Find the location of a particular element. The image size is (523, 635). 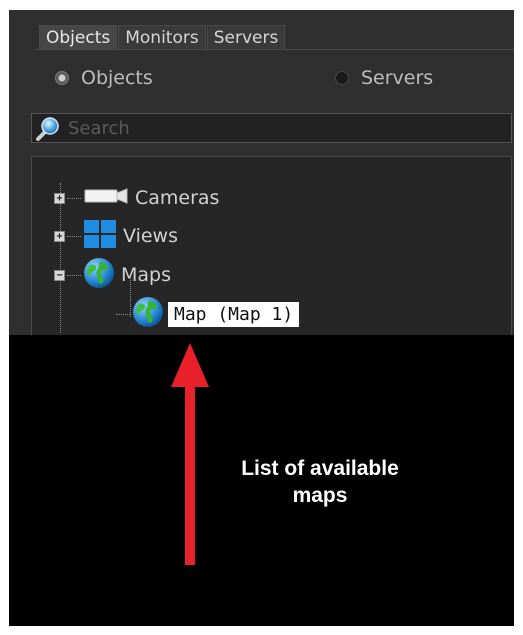

radio-selected-indicator is located at coordinates (62, 78).